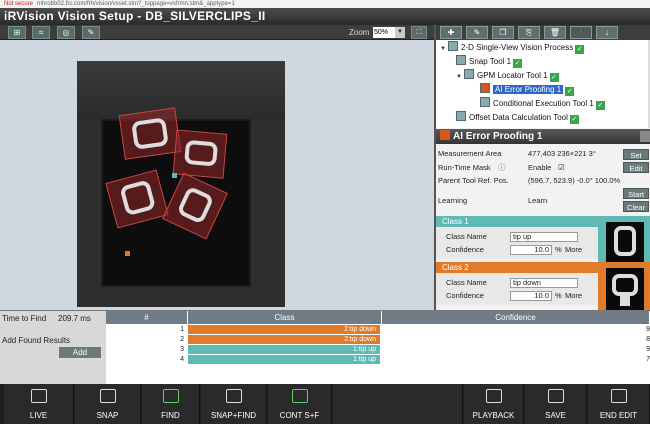  I want to click on live-icon, so click(38, 396).